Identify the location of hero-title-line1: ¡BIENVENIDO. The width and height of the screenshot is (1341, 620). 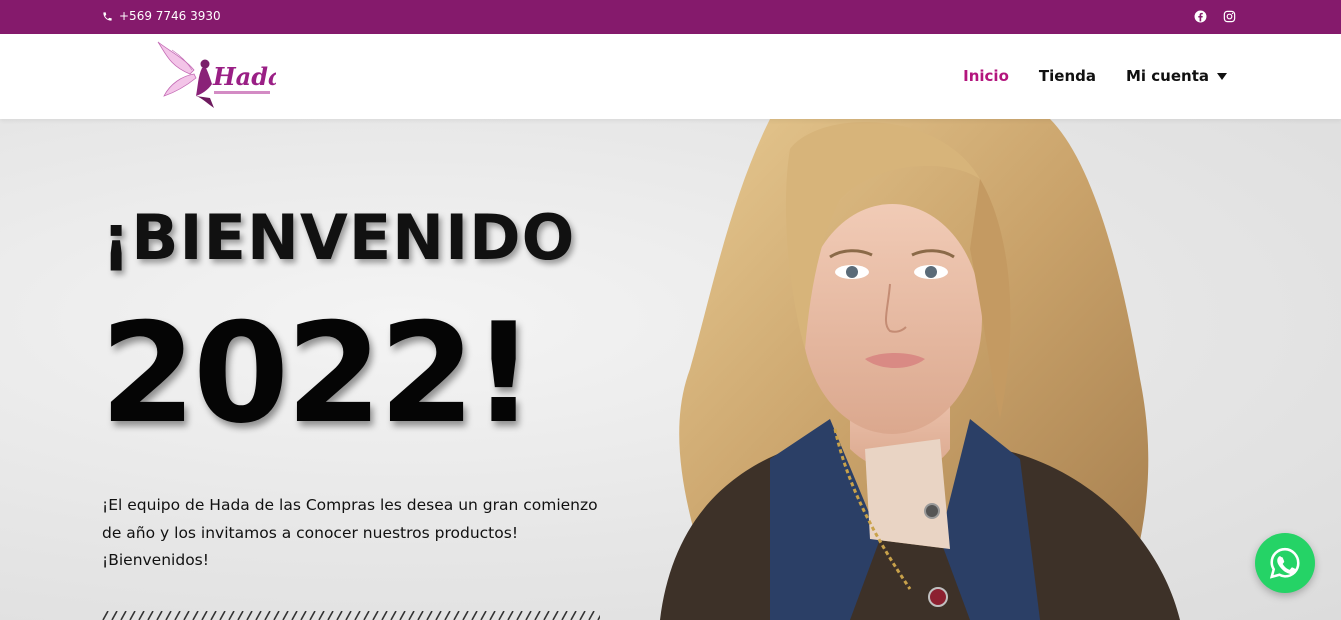
(339, 237).